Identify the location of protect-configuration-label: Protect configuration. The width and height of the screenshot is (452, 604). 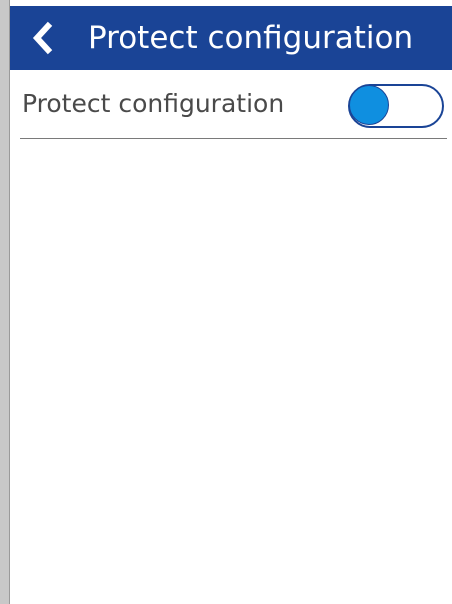
(153, 103).